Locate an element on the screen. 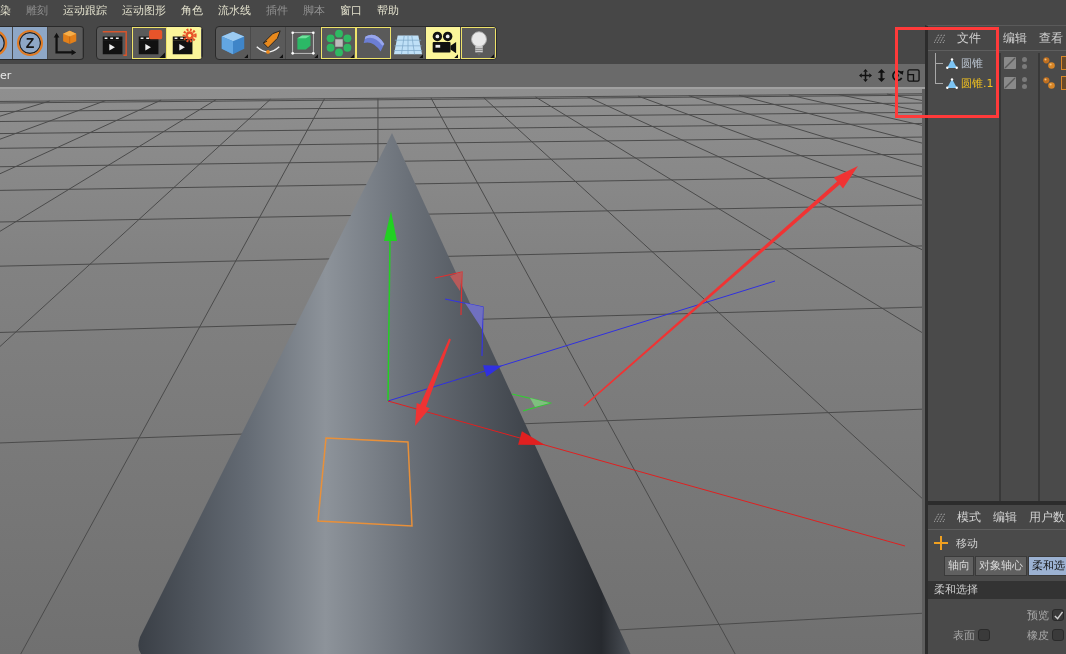 The height and width of the screenshot is (654, 1066). menu-item: 用户数 is located at coordinates (1047, 517).